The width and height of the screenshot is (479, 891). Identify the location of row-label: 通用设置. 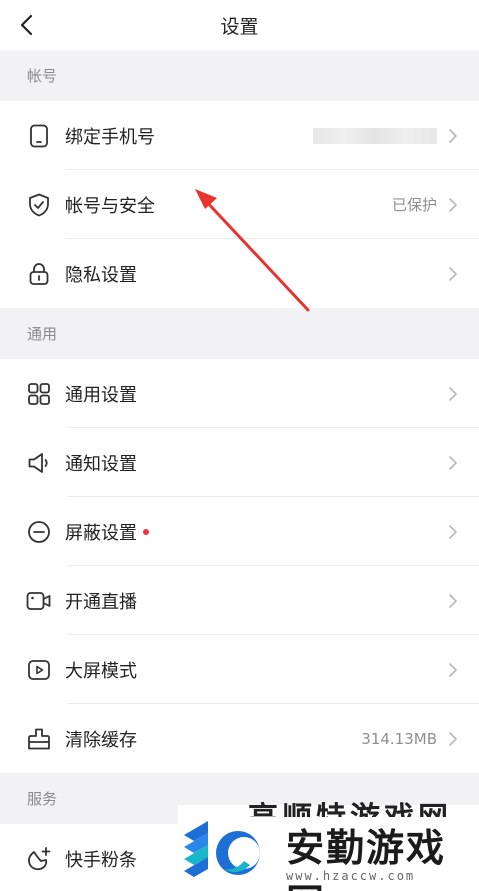
(101, 395).